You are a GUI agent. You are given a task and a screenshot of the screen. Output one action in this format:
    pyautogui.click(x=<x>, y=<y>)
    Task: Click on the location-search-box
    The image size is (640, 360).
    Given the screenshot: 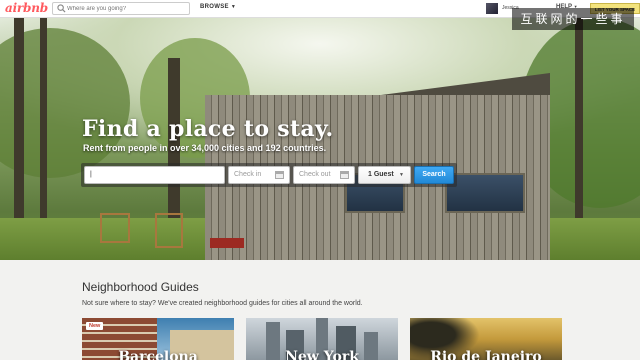 What is the action you would take?
    pyautogui.click(x=121, y=8)
    